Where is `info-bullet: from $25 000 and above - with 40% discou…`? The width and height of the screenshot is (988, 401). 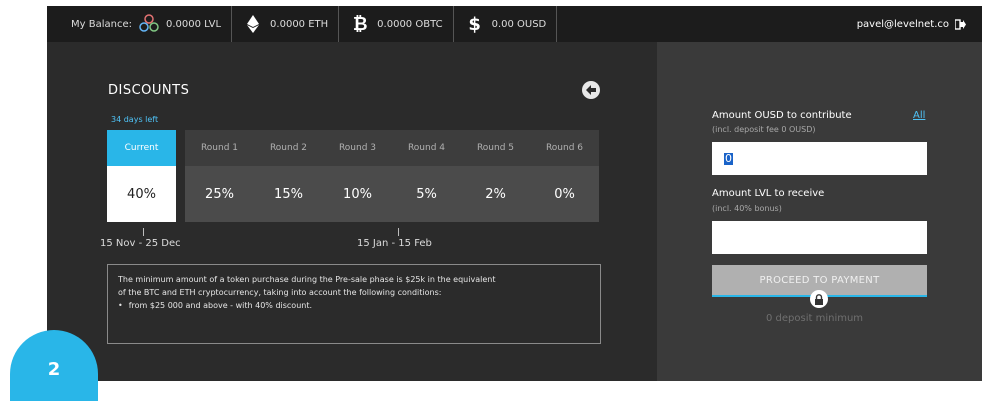 info-bullet: from $25 000 and above - with 40% discou… is located at coordinates (354, 305).